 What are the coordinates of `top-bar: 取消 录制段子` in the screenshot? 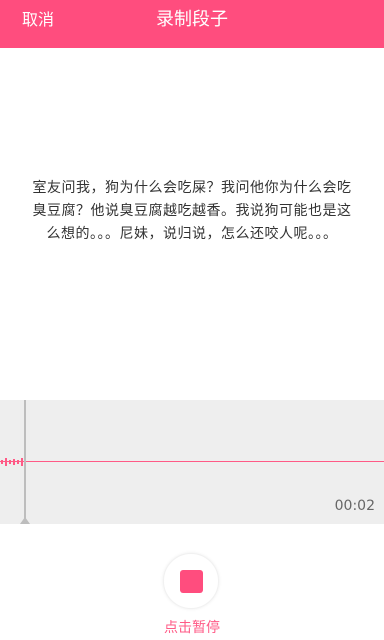 It's located at (192, 24).